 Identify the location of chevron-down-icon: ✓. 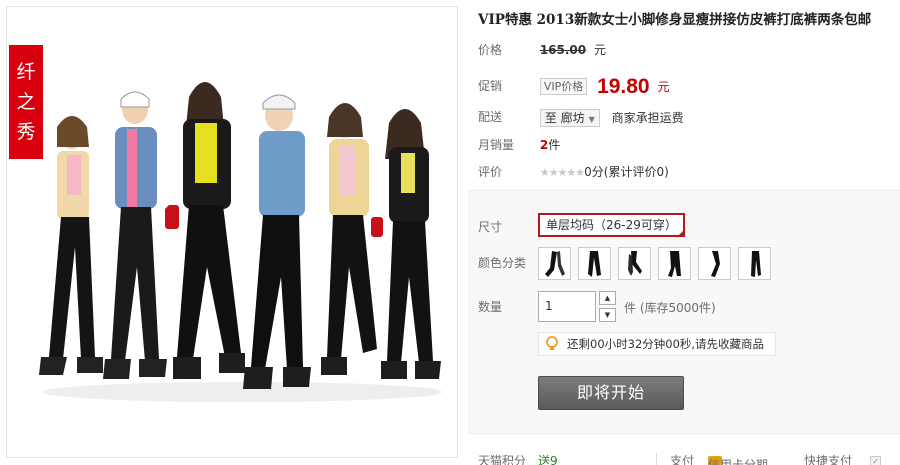
(875, 460).